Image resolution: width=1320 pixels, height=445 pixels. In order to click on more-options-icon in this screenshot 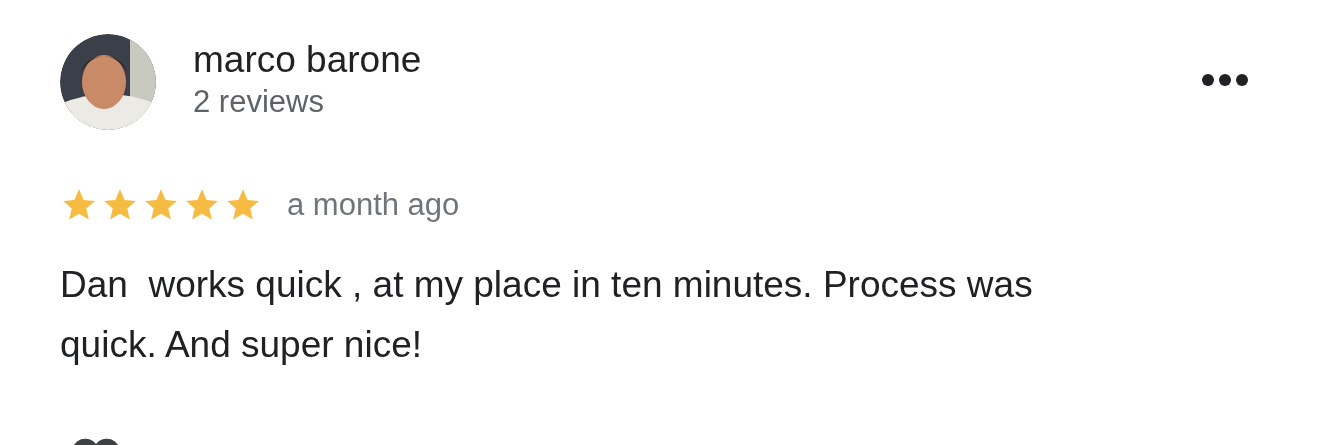, I will do `click(1225, 80)`.